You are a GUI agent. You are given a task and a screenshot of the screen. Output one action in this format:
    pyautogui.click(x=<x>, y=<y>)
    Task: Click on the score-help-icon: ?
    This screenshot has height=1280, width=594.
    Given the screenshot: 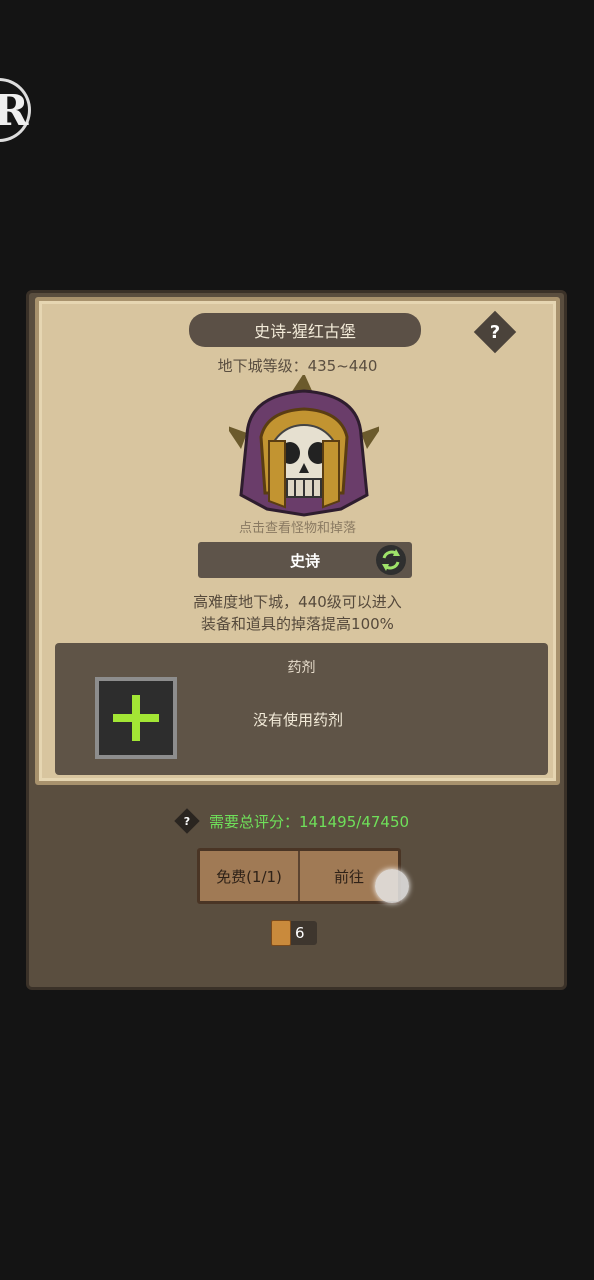 What is the action you would take?
    pyautogui.click(x=187, y=821)
    